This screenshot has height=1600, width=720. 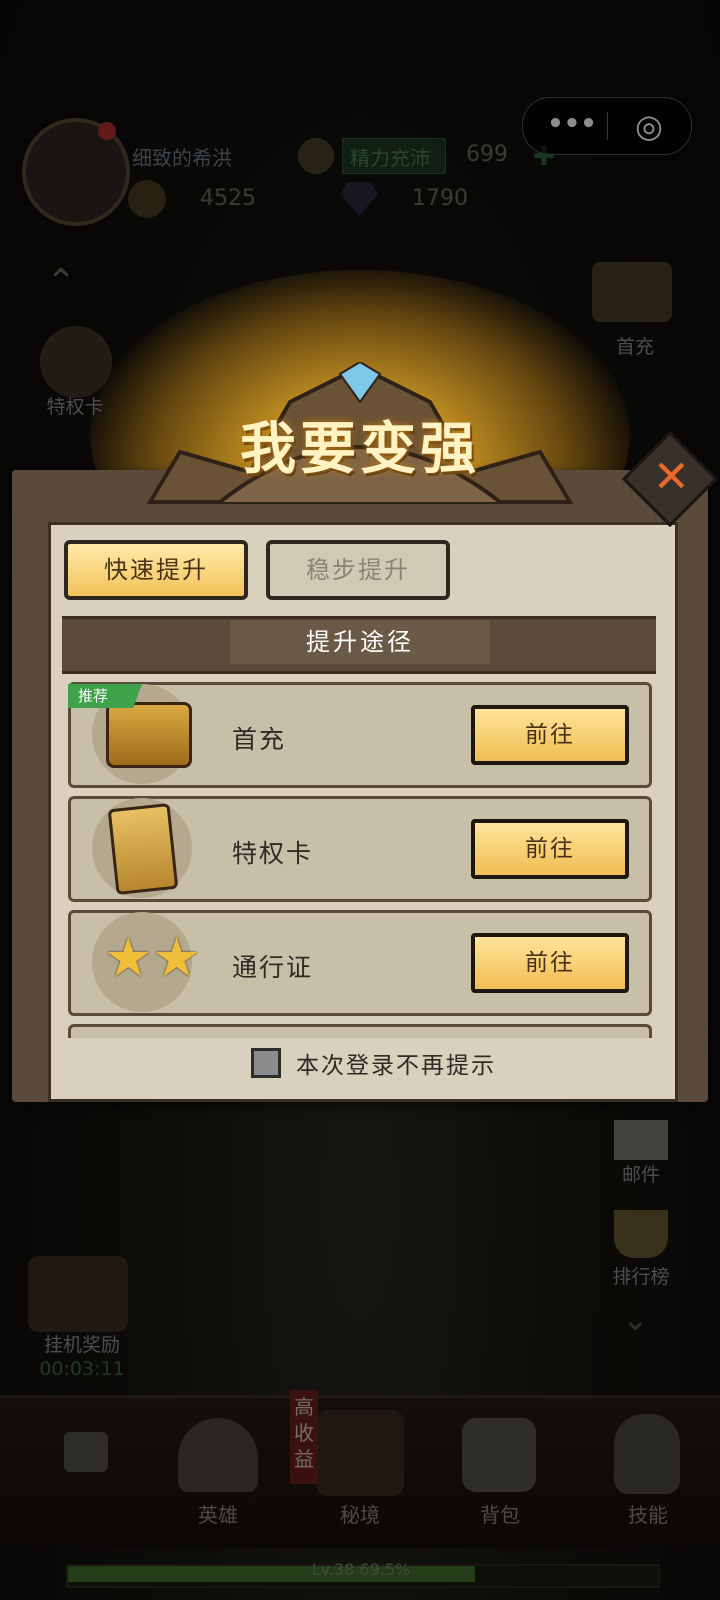 What do you see at coordinates (671, 477) in the screenshot?
I see `close-icon: ✕` at bounding box center [671, 477].